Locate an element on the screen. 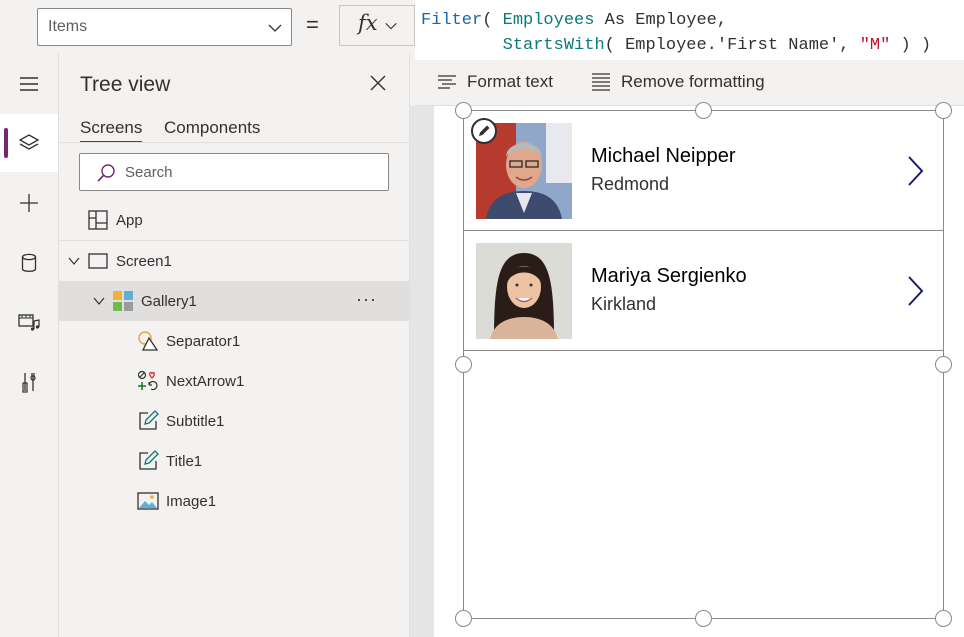 The height and width of the screenshot is (637, 964). format-bar: Format text Remove formatting is located at coordinates (689, 83).